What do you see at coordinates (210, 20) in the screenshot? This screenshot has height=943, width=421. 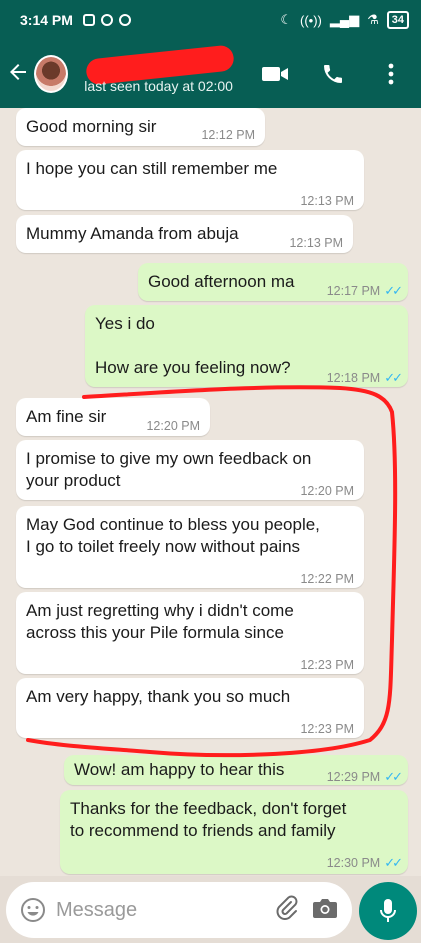 I see `status-bar: 3:14 PM ☾ ((•)) ▂▄▆ ⚗ 34` at bounding box center [210, 20].